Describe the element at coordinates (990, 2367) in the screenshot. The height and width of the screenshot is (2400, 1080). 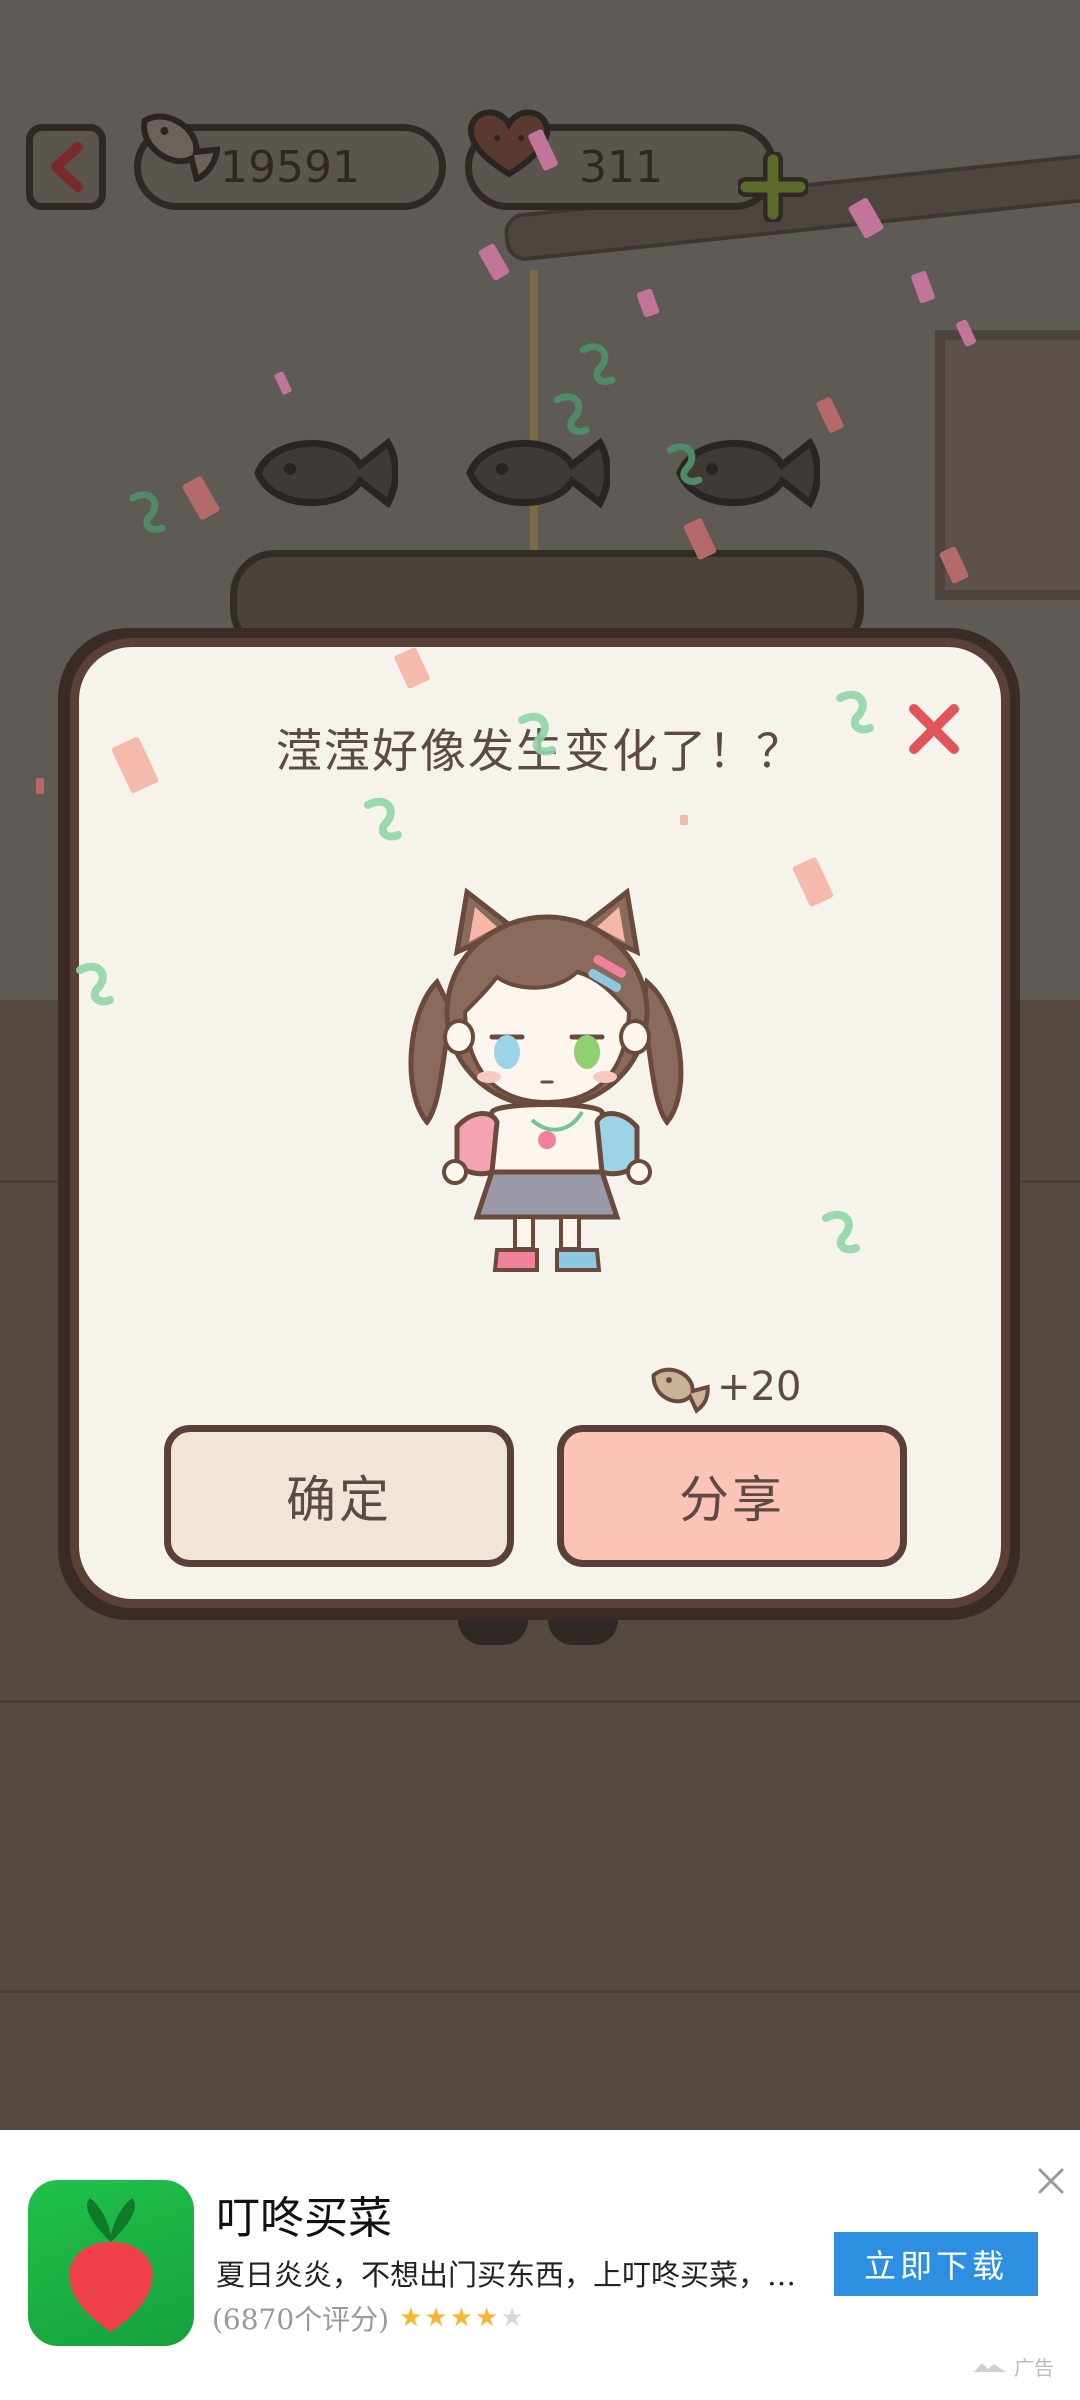
I see `ad-network-logo-icon` at that location.